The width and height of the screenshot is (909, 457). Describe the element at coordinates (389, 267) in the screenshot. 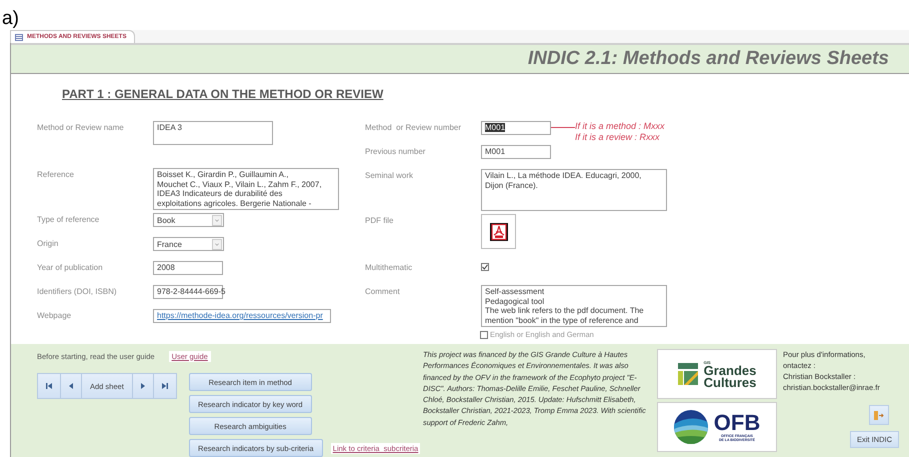

I see `field-label: Multithematic` at that location.